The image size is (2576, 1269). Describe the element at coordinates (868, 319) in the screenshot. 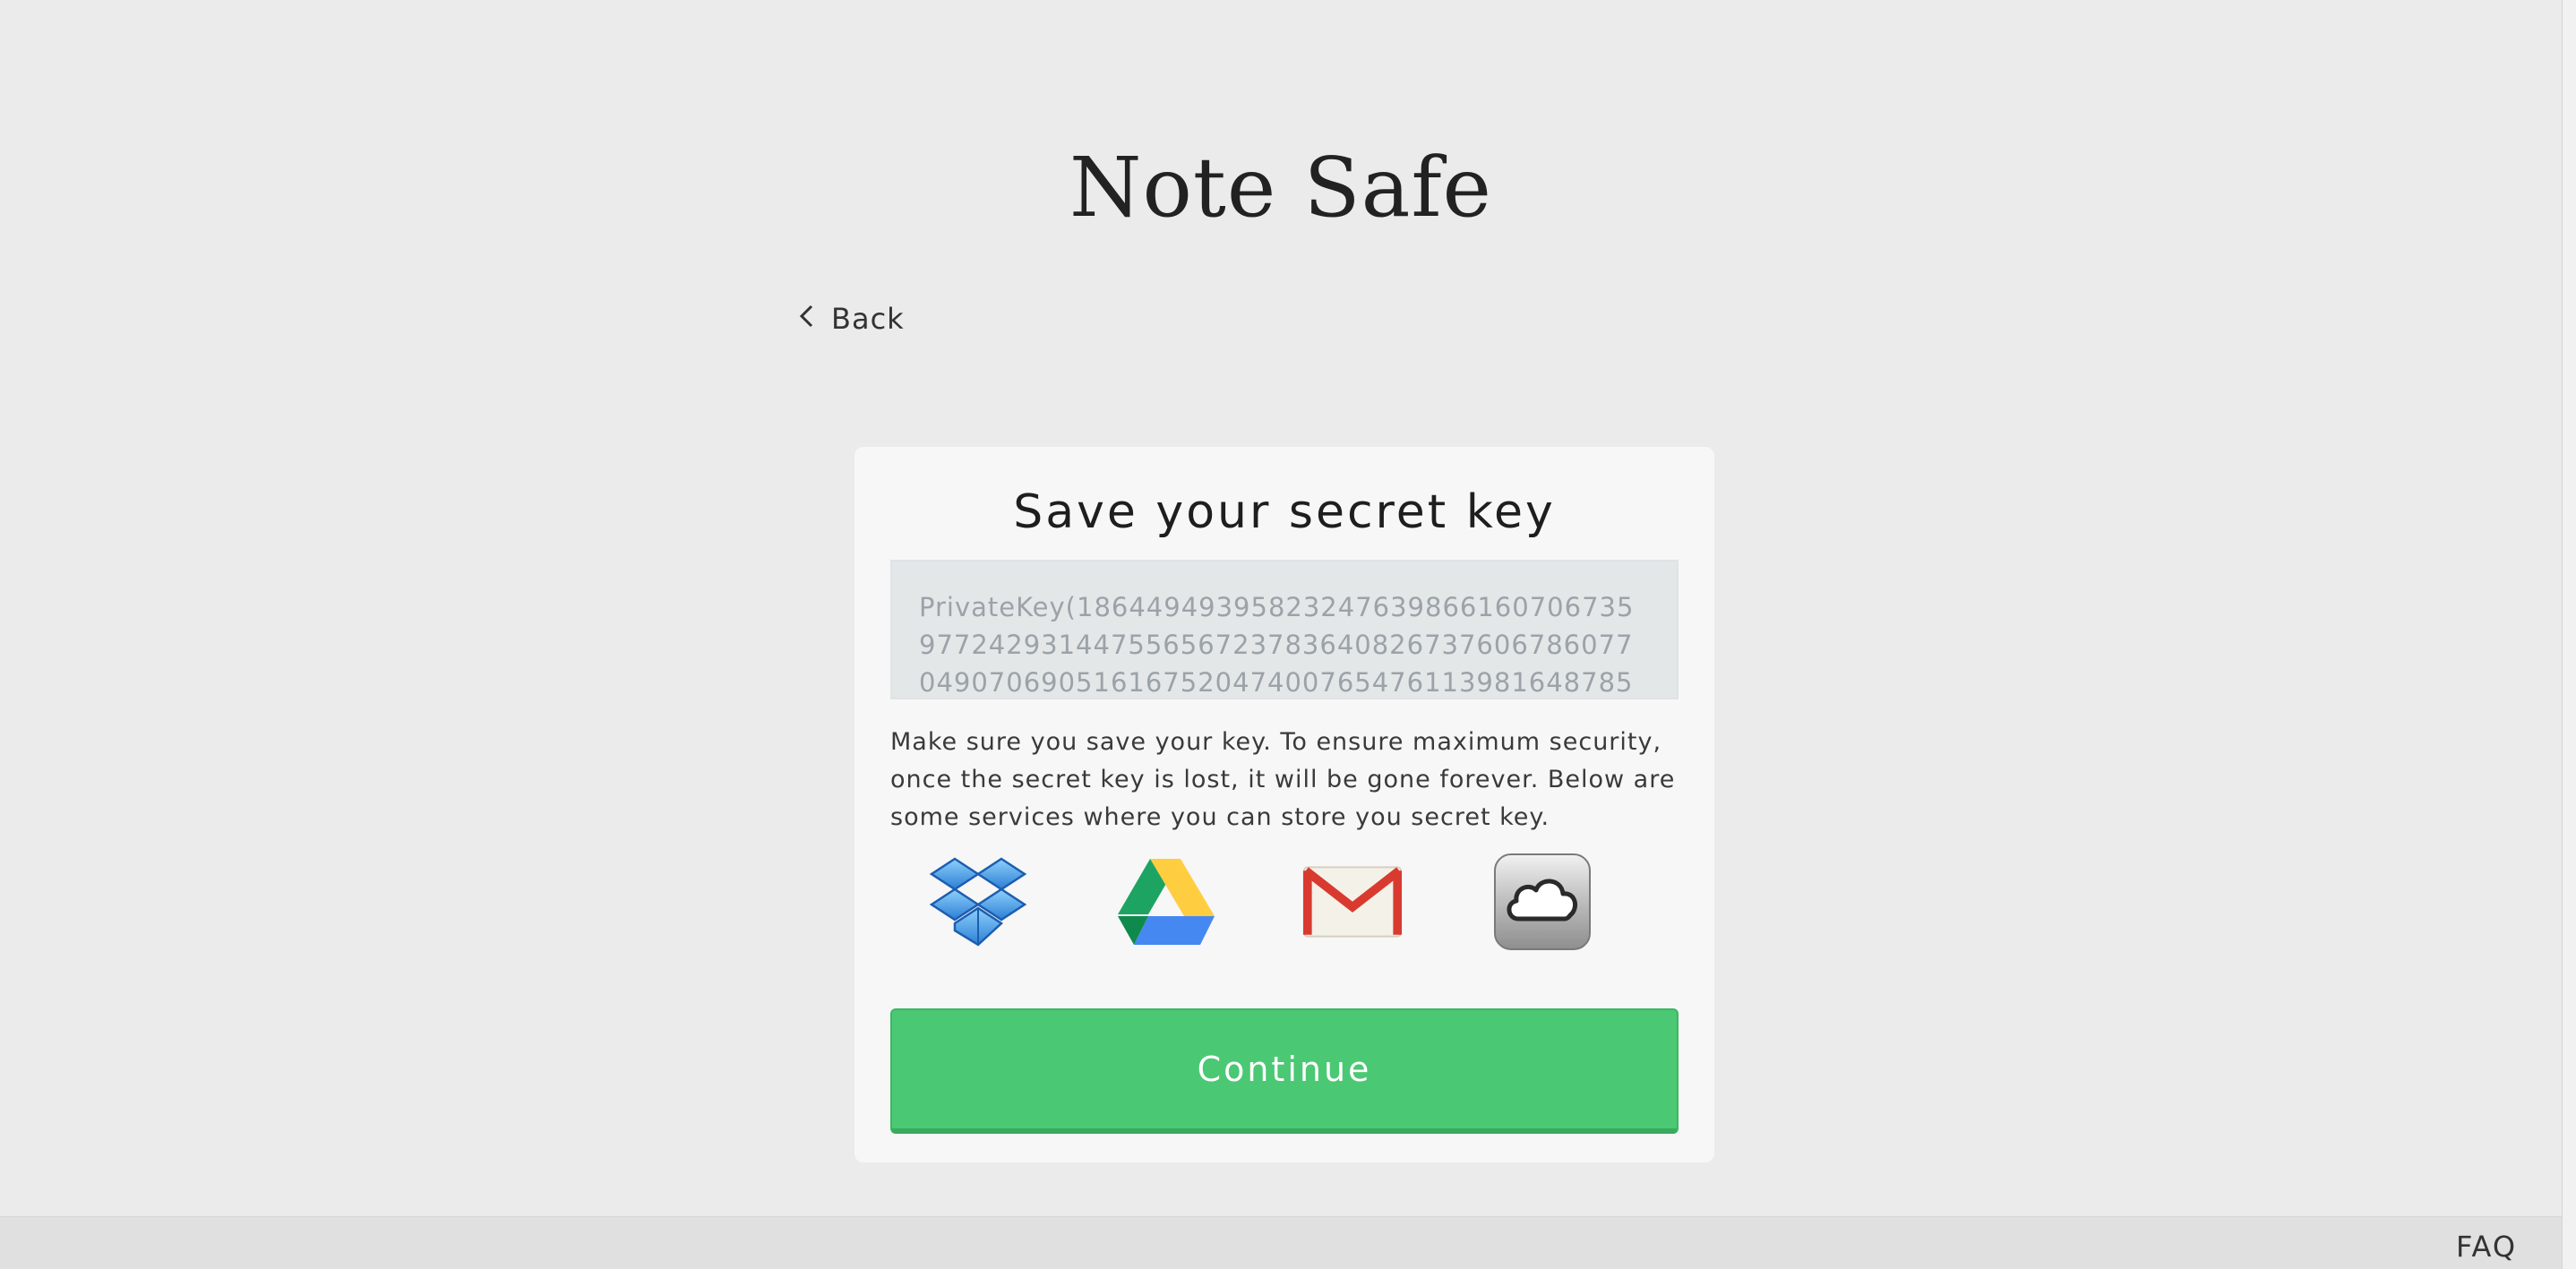

I see `back-label: Back` at that location.